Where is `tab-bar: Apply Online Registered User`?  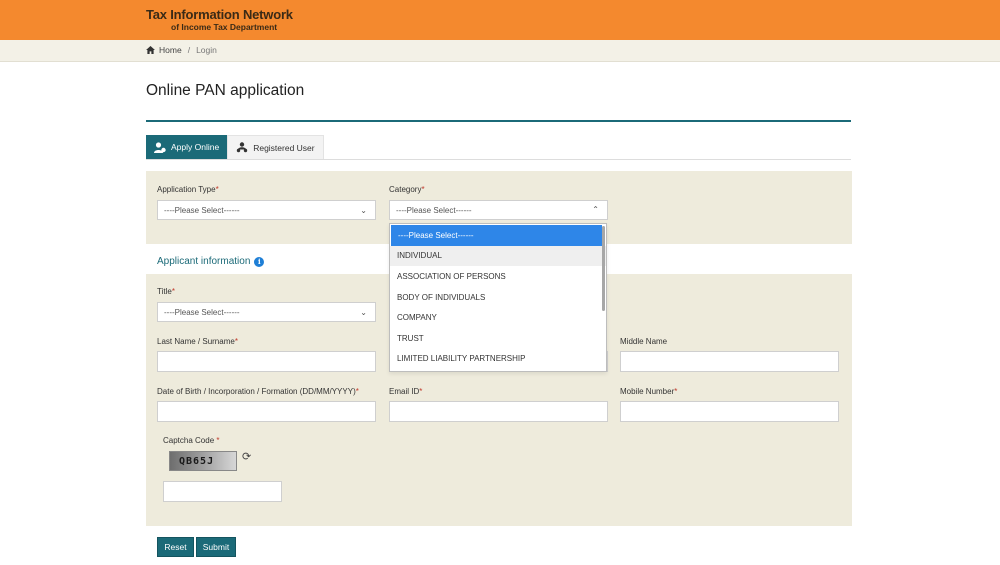
tab-bar: Apply Online Registered User is located at coordinates (235, 147).